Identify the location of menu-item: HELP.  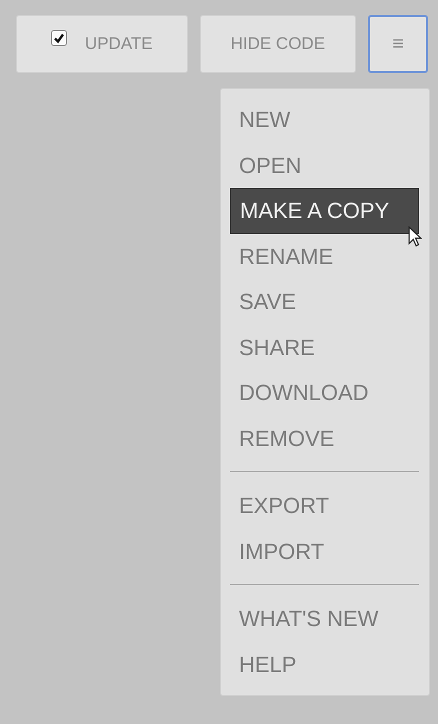
(324, 664).